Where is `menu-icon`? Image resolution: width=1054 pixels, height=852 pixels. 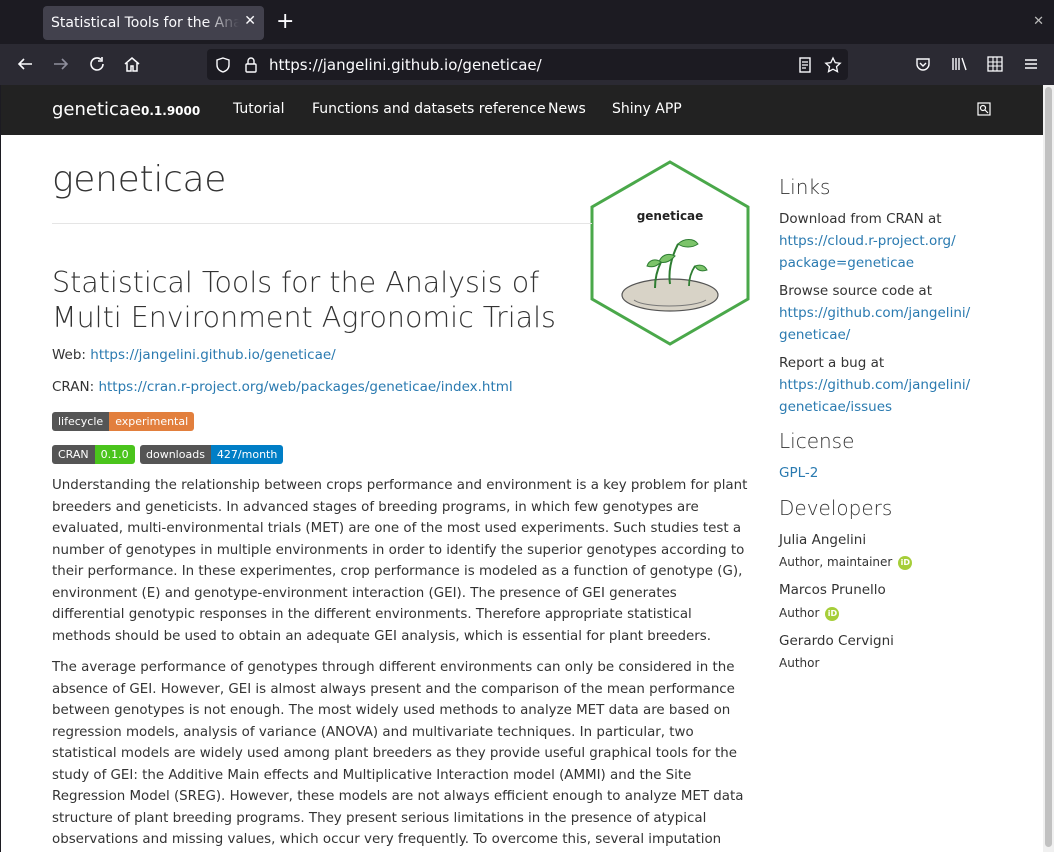 menu-icon is located at coordinates (1031, 64).